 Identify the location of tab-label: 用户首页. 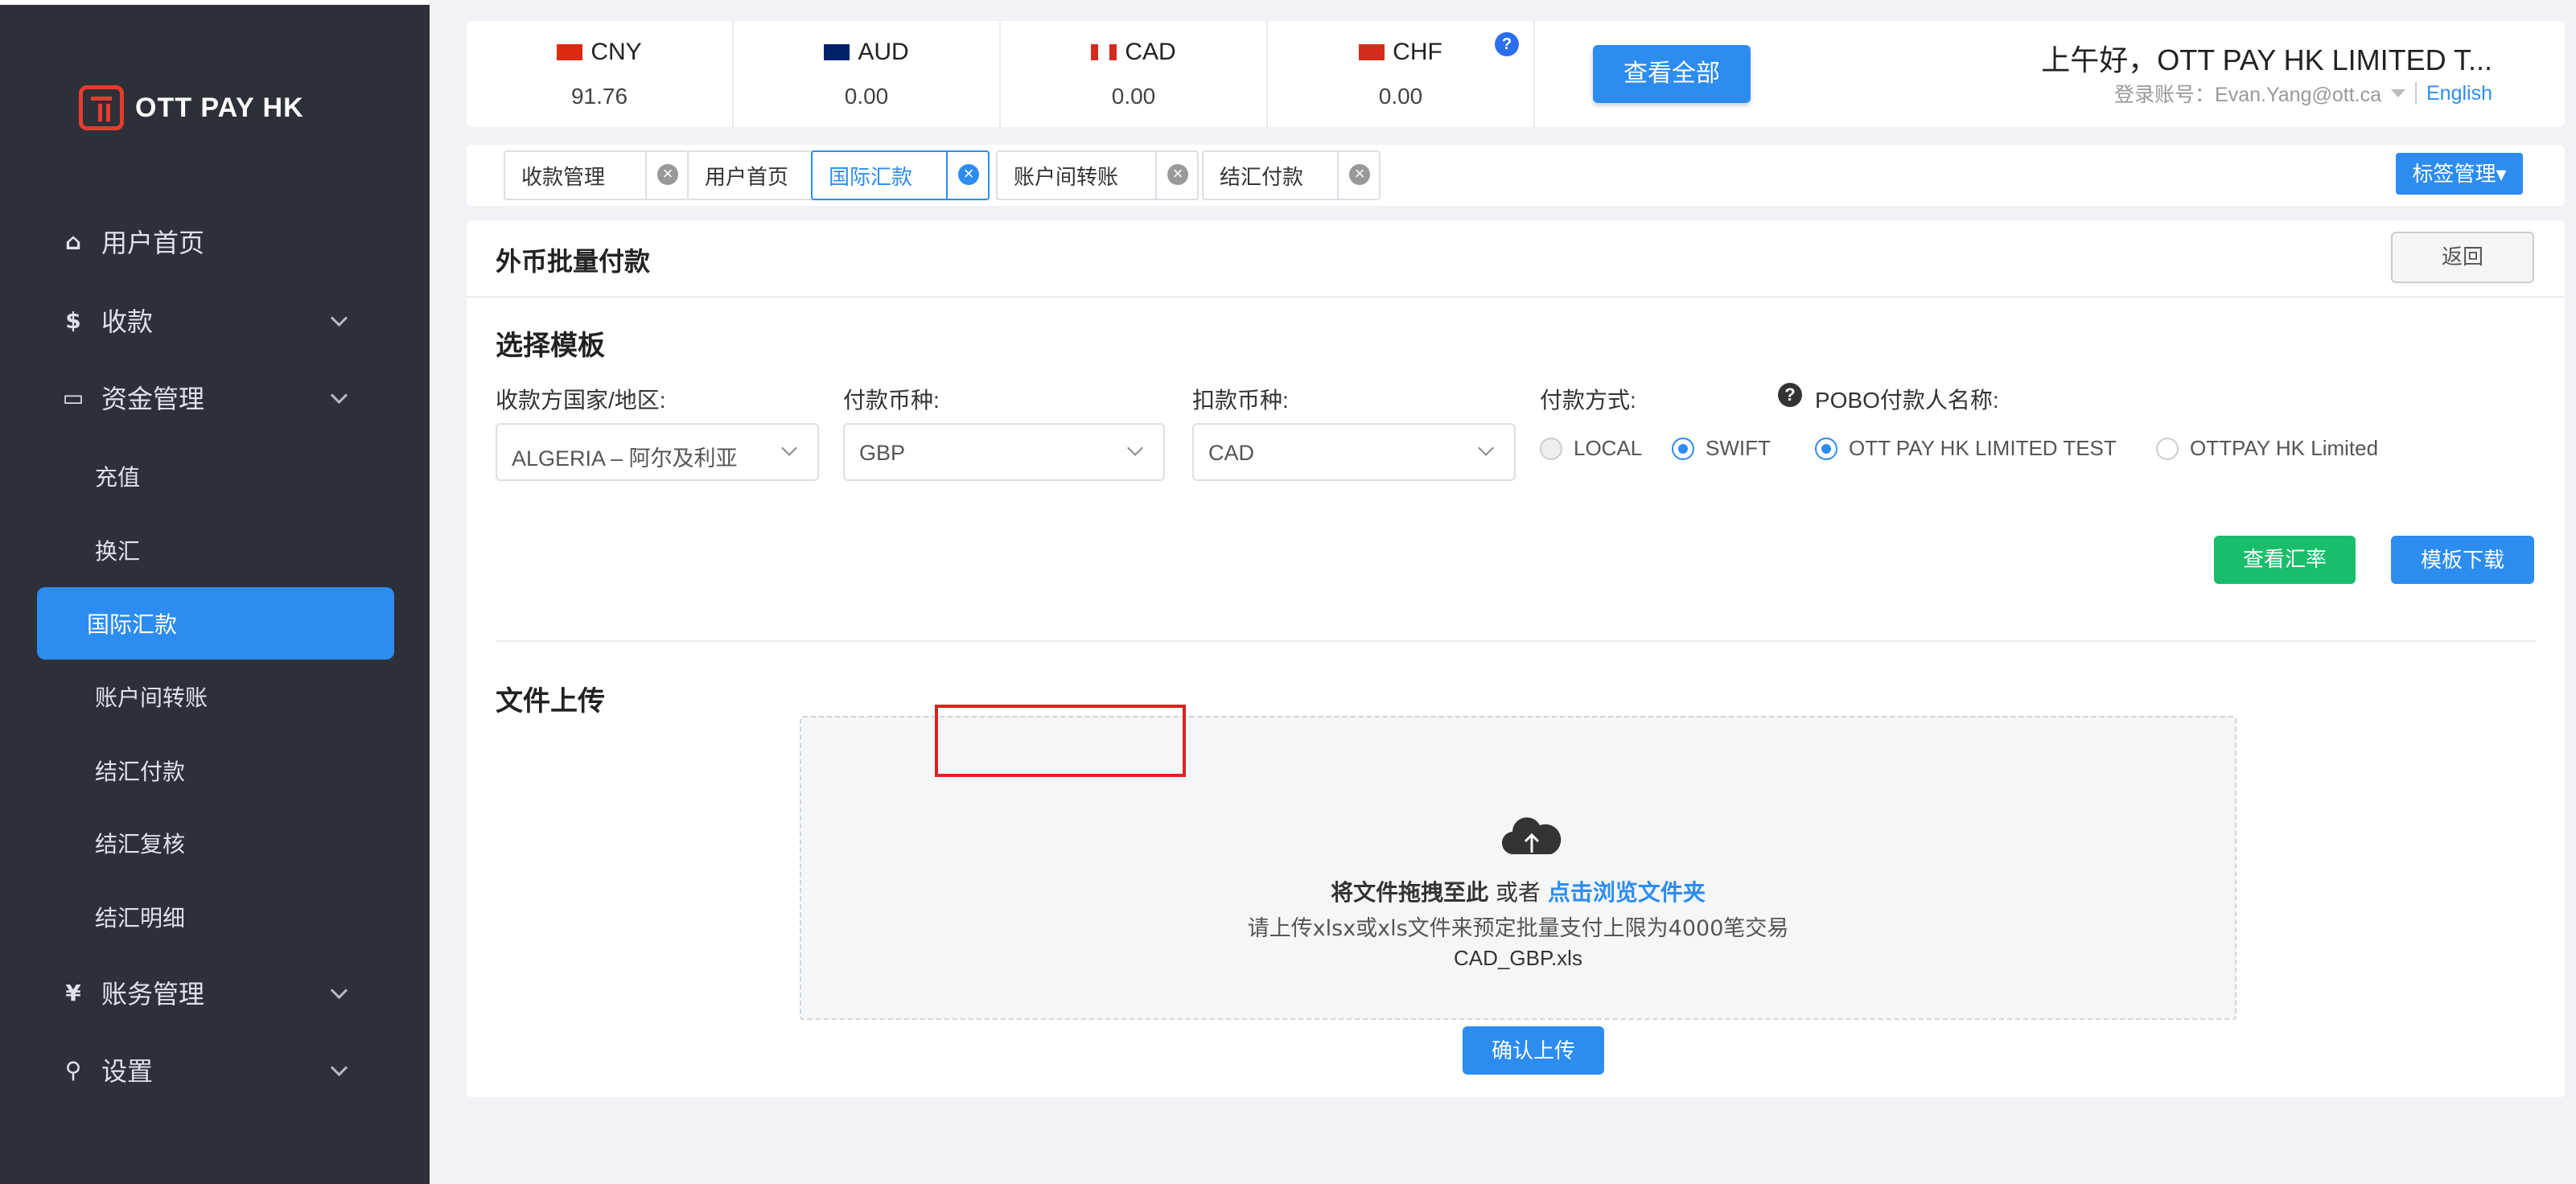
(747, 177).